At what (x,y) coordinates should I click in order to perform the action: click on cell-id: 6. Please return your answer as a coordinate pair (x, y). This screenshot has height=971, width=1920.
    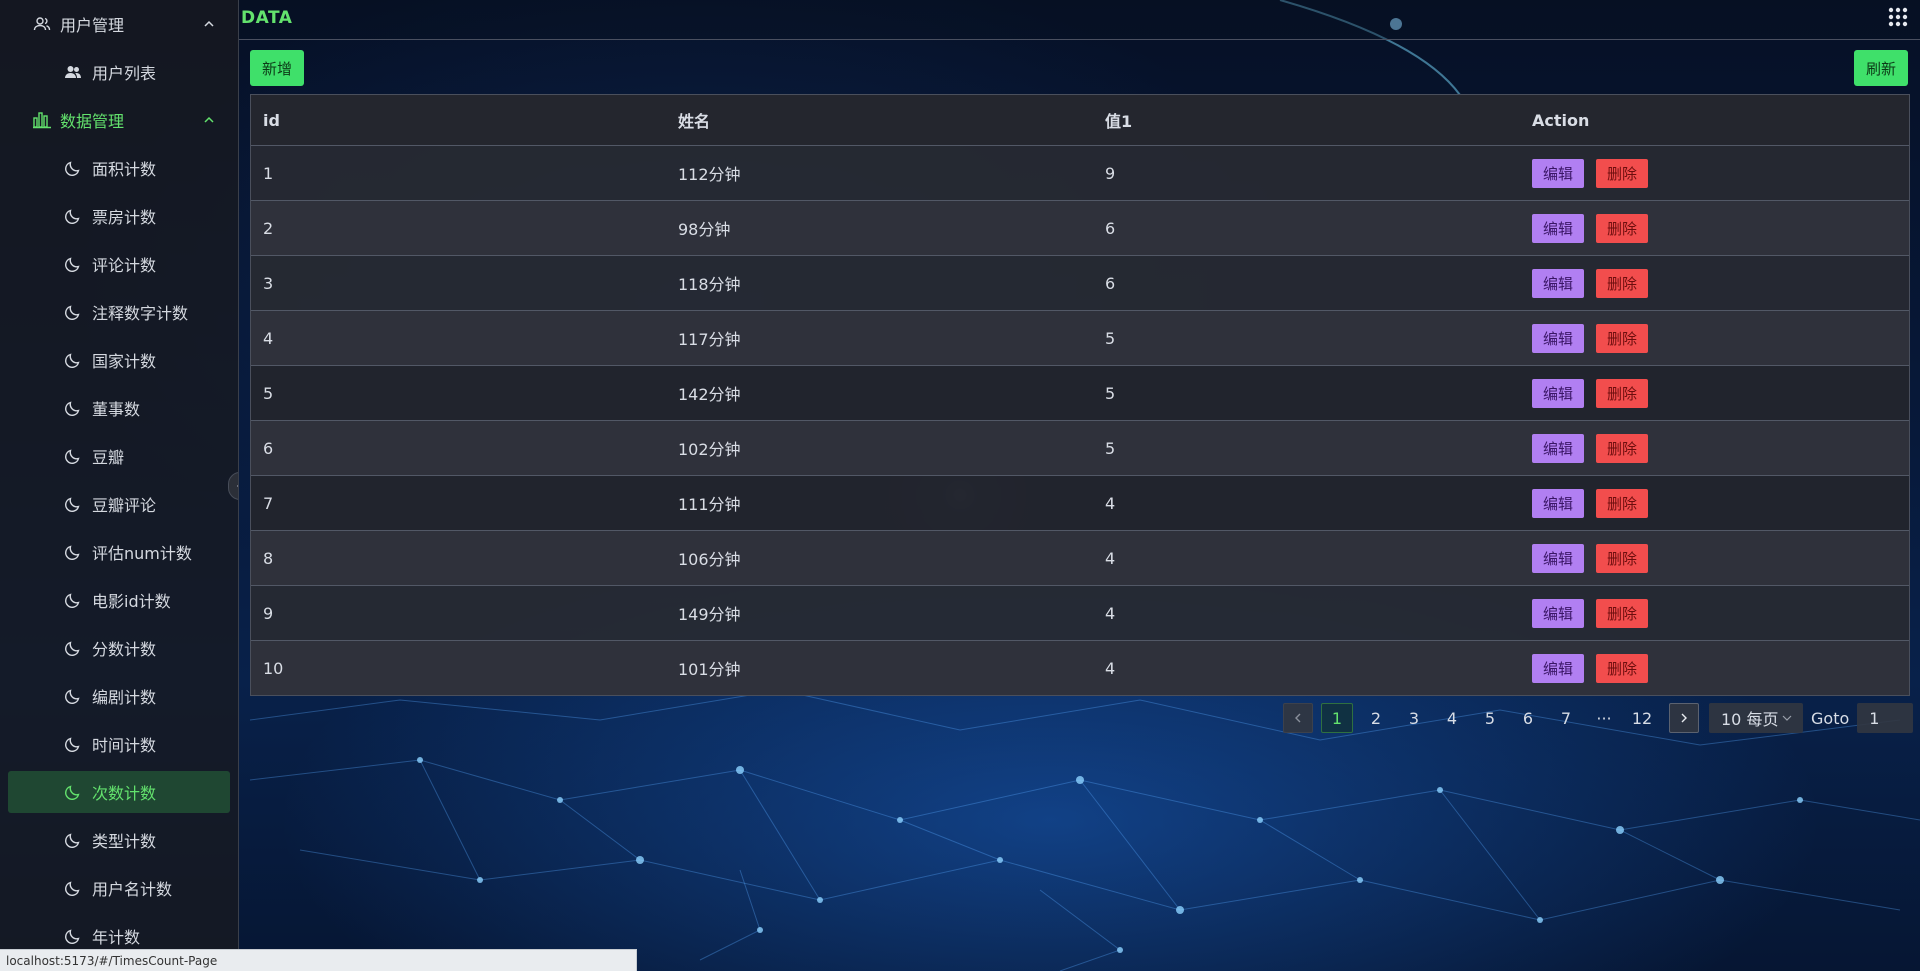
    Looking at the image, I should click on (268, 448).